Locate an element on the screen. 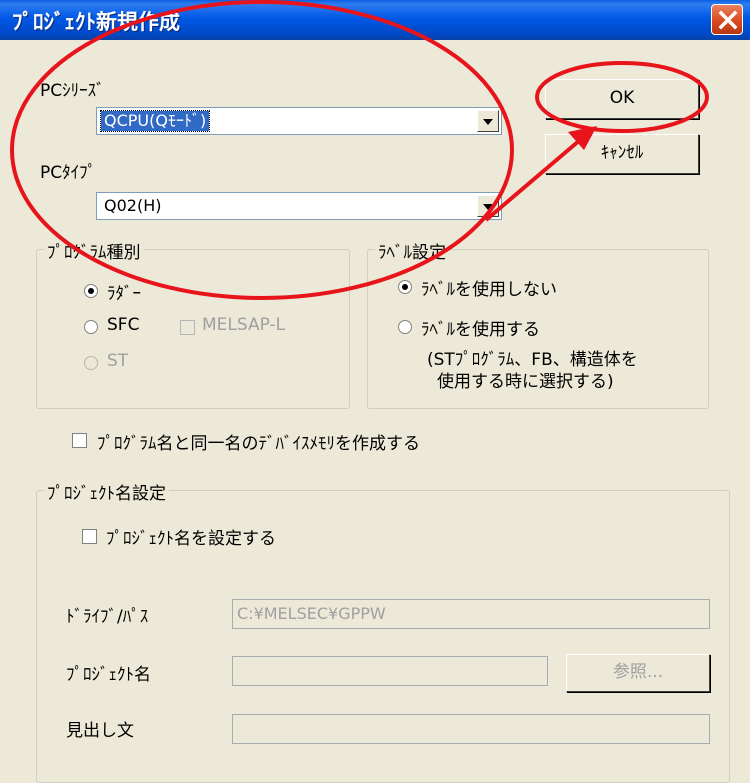 This screenshot has width=750, height=783. st-radio is located at coordinates (91, 363).